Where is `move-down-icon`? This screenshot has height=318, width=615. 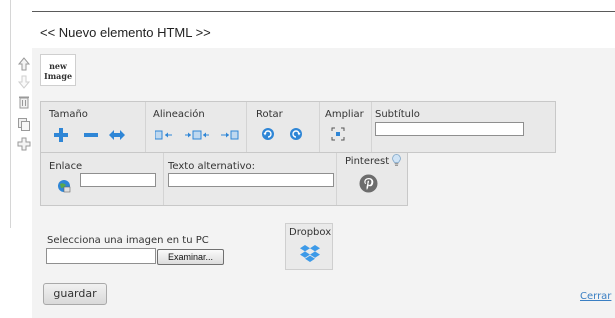 move-down-icon is located at coordinates (24, 82).